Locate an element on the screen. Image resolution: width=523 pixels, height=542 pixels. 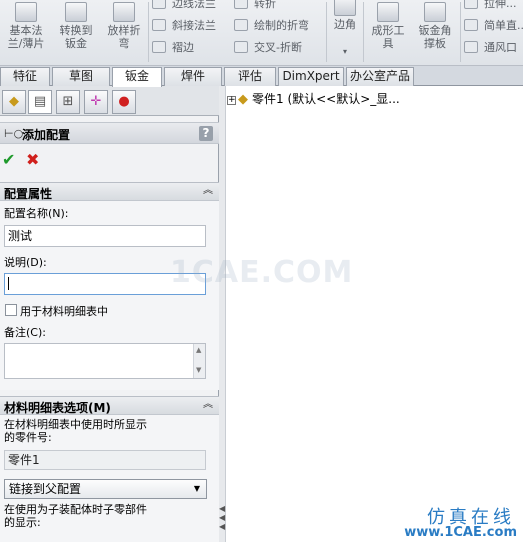
brand-url: www.1CAE.com is located at coordinates (460, 532).